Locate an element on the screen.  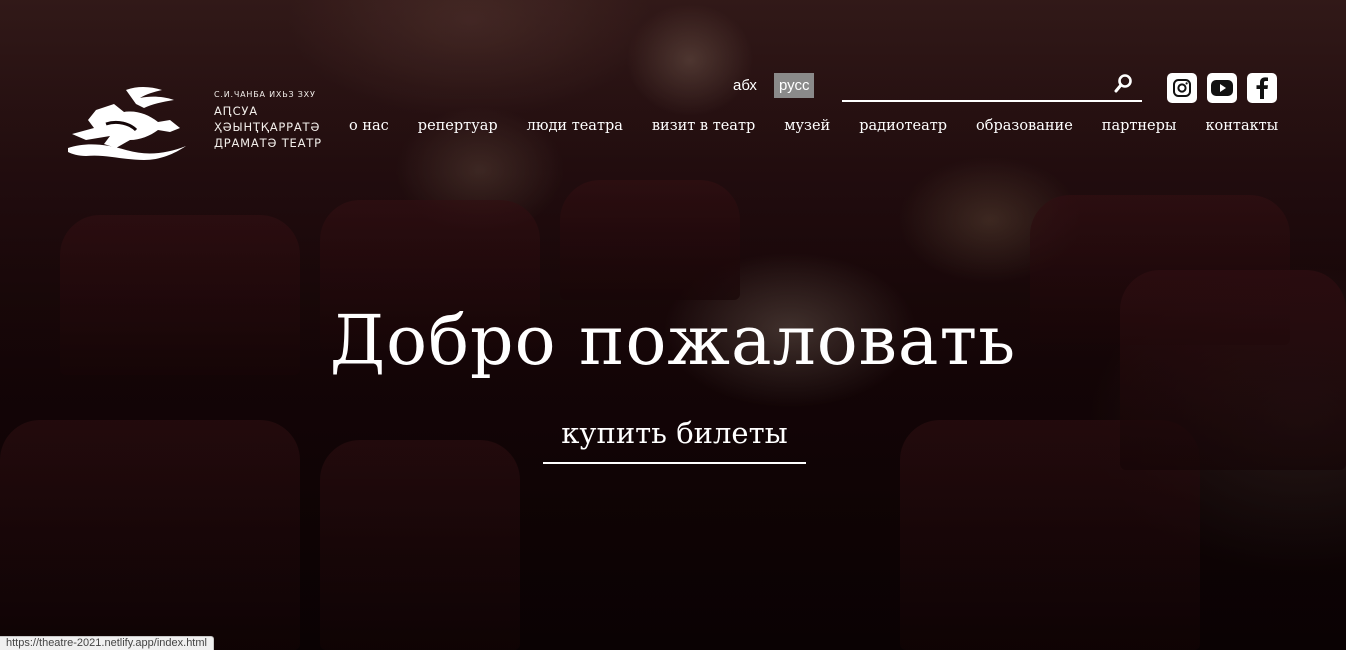
nav-item-museum: музей is located at coordinates (807, 126).